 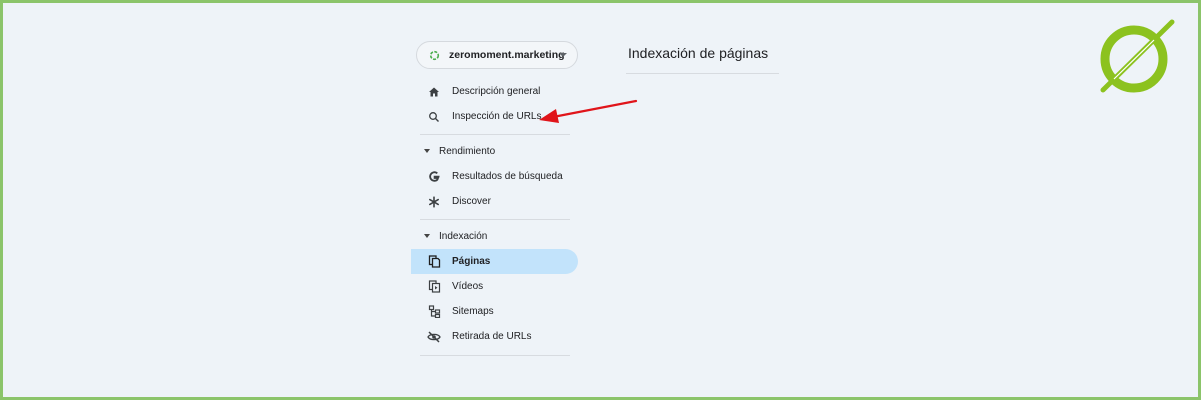 What do you see at coordinates (434, 287) in the screenshot?
I see `video-page-icon` at bounding box center [434, 287].